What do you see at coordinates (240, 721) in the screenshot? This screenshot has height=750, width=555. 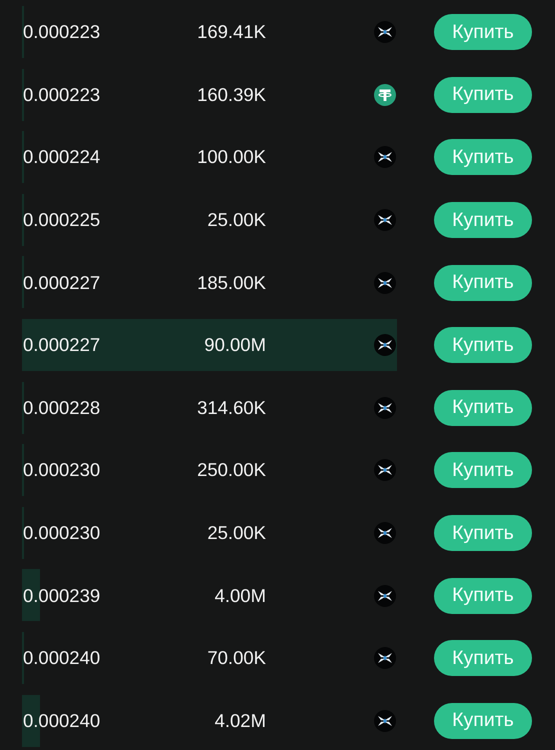 I see `amount-text: 4.02M` at bounding box center [240, 721].